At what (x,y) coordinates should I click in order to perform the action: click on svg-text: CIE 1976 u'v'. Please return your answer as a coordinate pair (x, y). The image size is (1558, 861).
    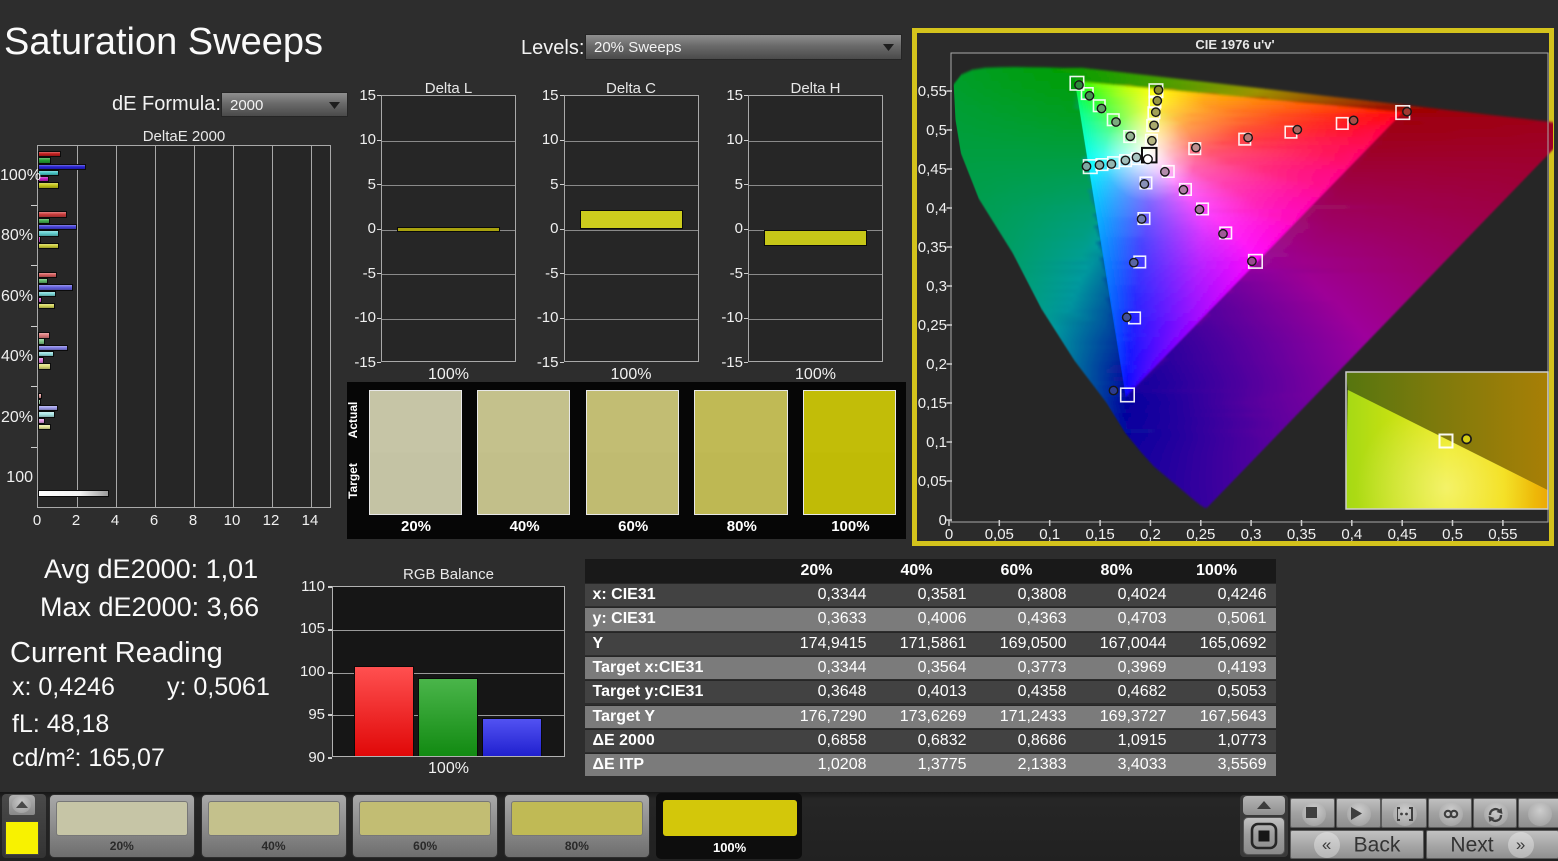
    Looking at the image, I should click on (1234, 44).